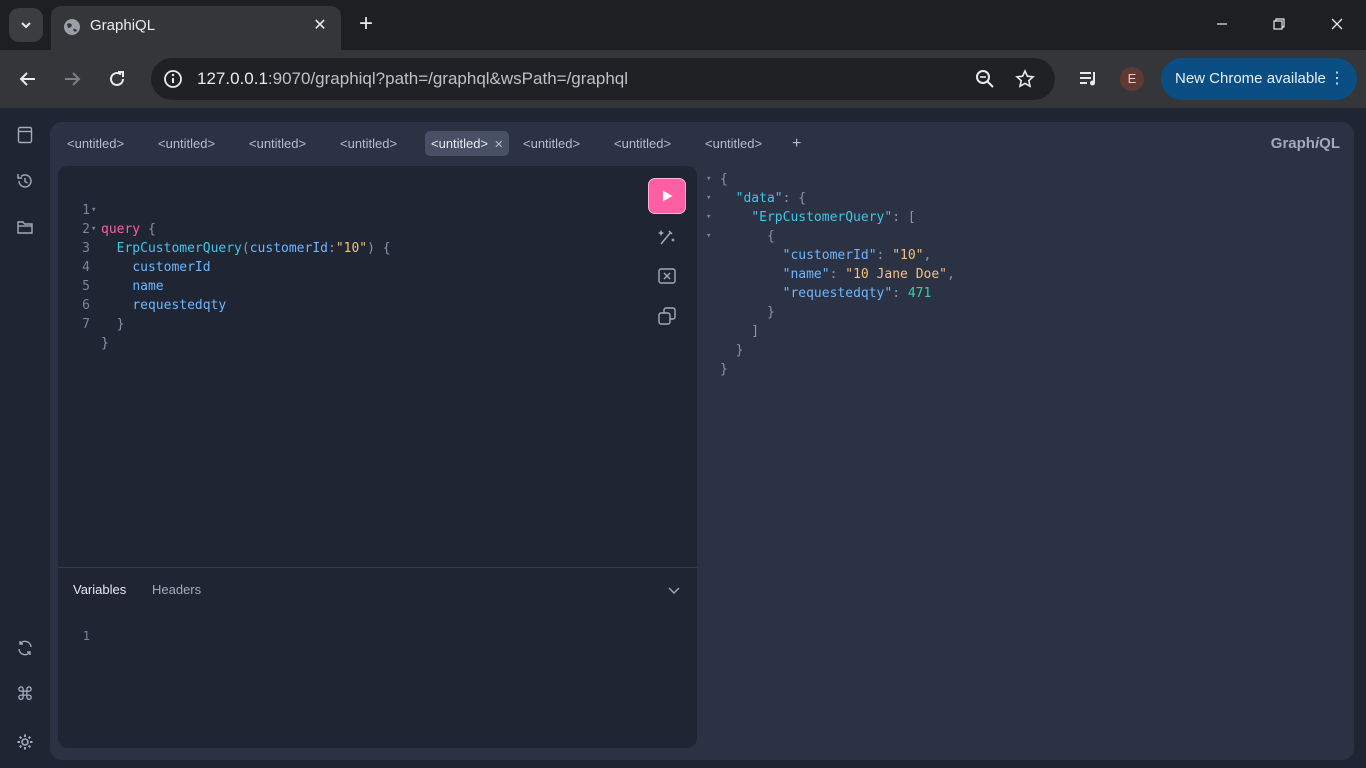 The width and height of the screenshot is (1366, 768). I want to click on site-info-icon, so click(173, 79).